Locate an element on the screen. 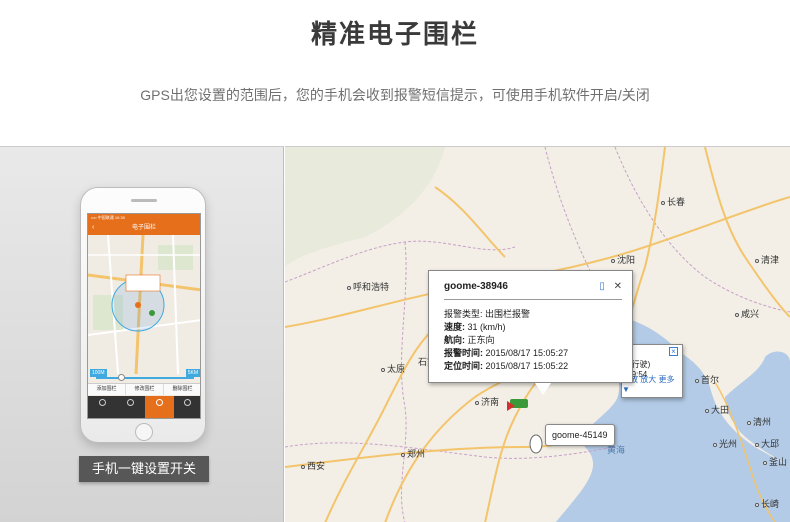  city-fushan: 釜山 is located at coordinates (775, 461).